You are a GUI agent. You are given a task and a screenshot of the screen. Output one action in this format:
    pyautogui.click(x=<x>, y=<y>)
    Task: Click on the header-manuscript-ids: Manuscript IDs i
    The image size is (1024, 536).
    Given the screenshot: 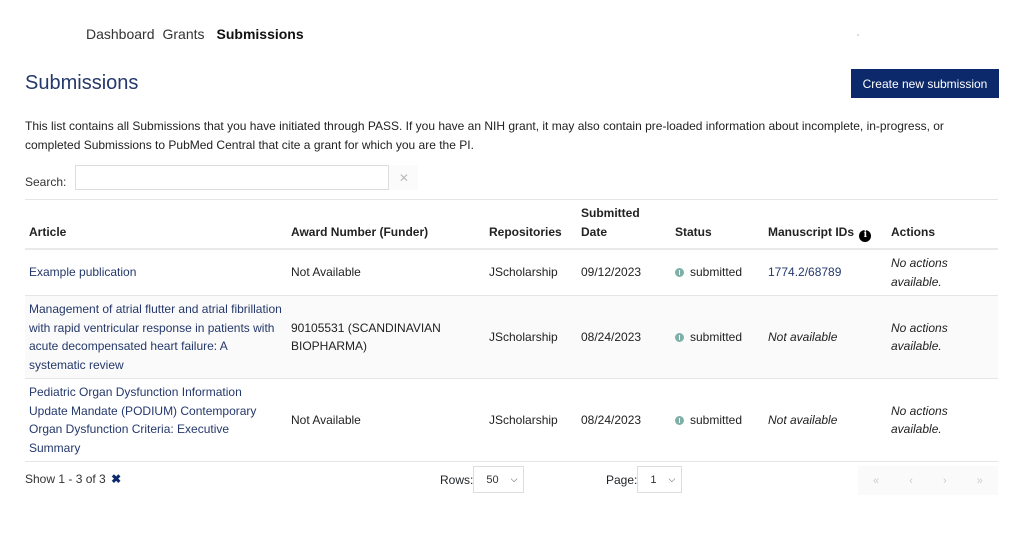 What is the action you would take?
    pyautogui.click(x=825, y=225)
    